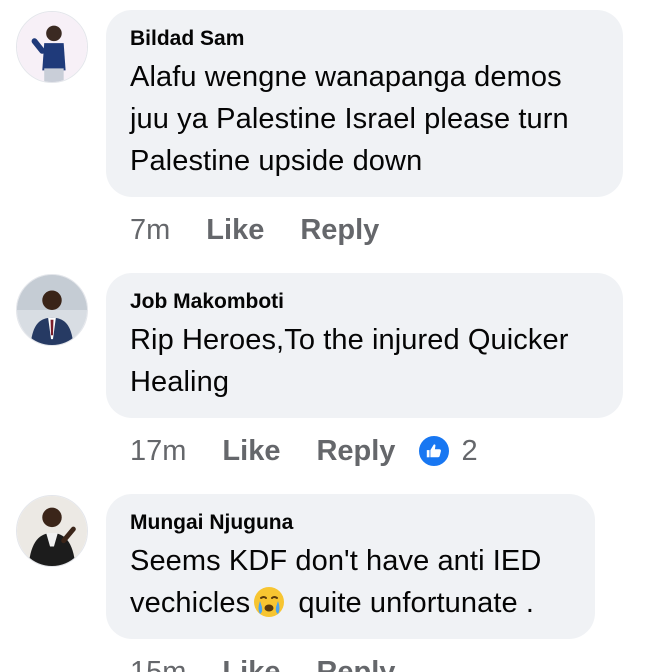 This screenshot has height=672, width=672. Describe the element at coordinates (364, 39) in the screenshot. I see `comment-author: Bildad Sam` at that location.